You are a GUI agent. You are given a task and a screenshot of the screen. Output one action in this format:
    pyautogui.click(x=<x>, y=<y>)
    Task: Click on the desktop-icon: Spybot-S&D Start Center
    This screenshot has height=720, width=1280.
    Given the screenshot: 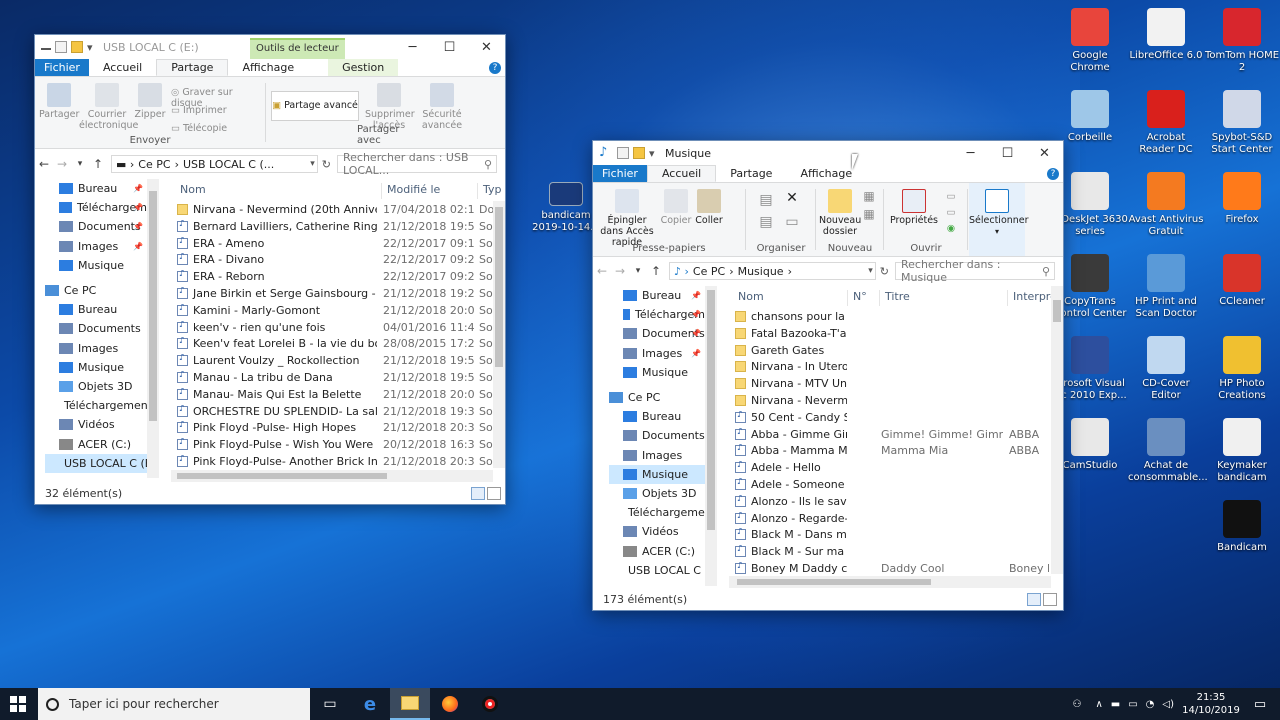 What is the action you would take?
    pyautogui.click(x=1242, y=123)
    